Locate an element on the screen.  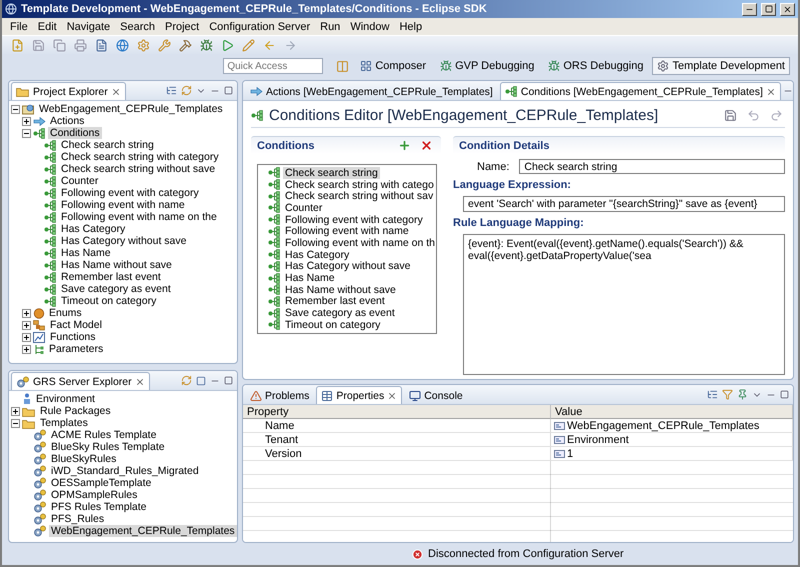
tree-item: Check search string with category is located at coordinates (140, 157).